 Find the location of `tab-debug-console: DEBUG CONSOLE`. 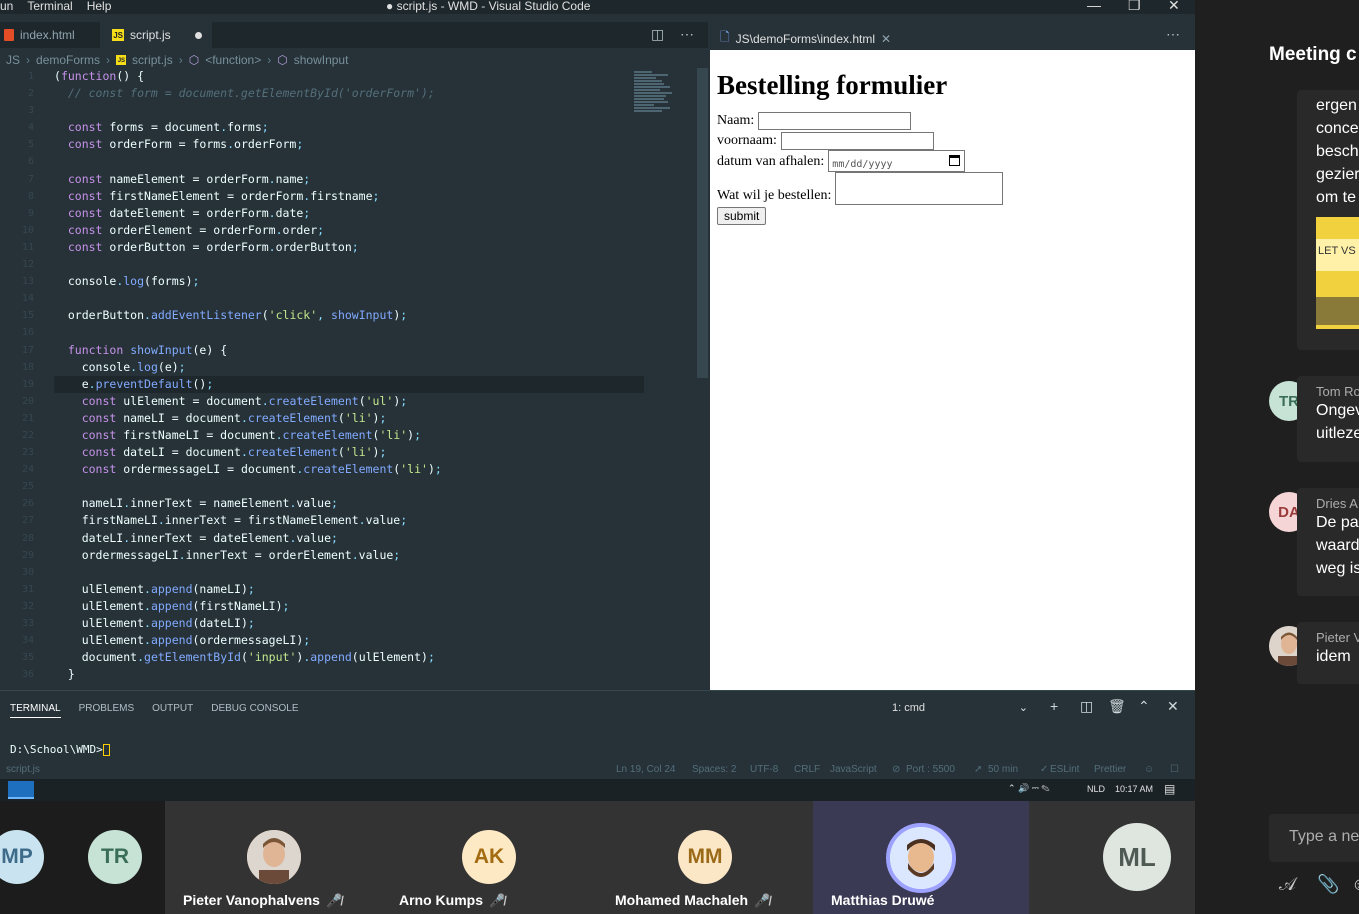

tab-debug-console: DEBUG CONSOLE is located at coordinates (254, 710).